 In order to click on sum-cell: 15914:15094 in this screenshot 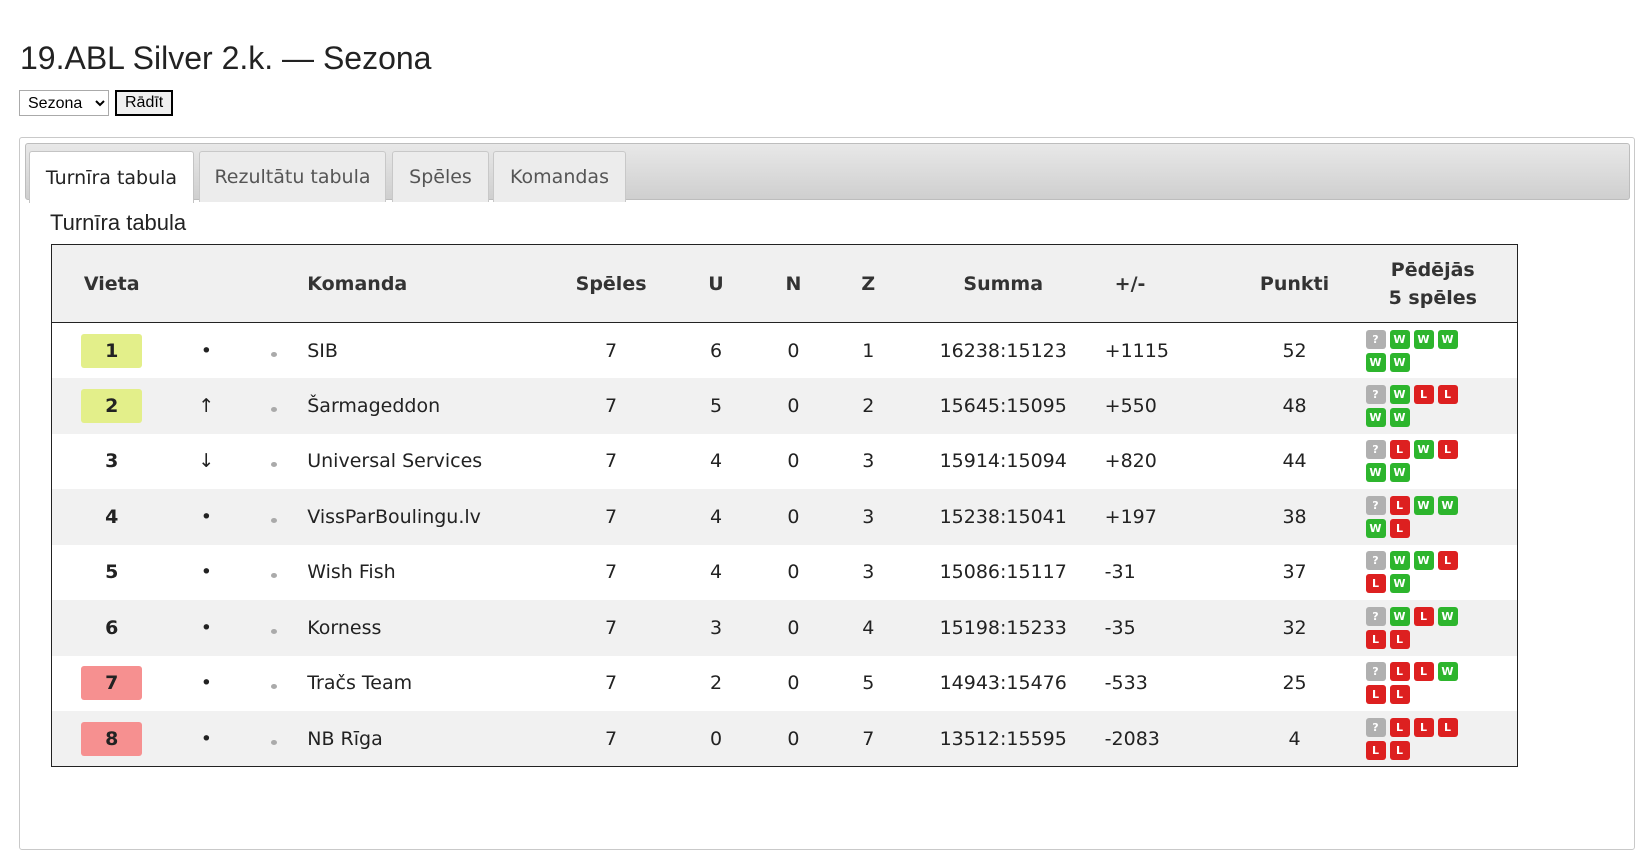, I will do `click(1003, 461)`.